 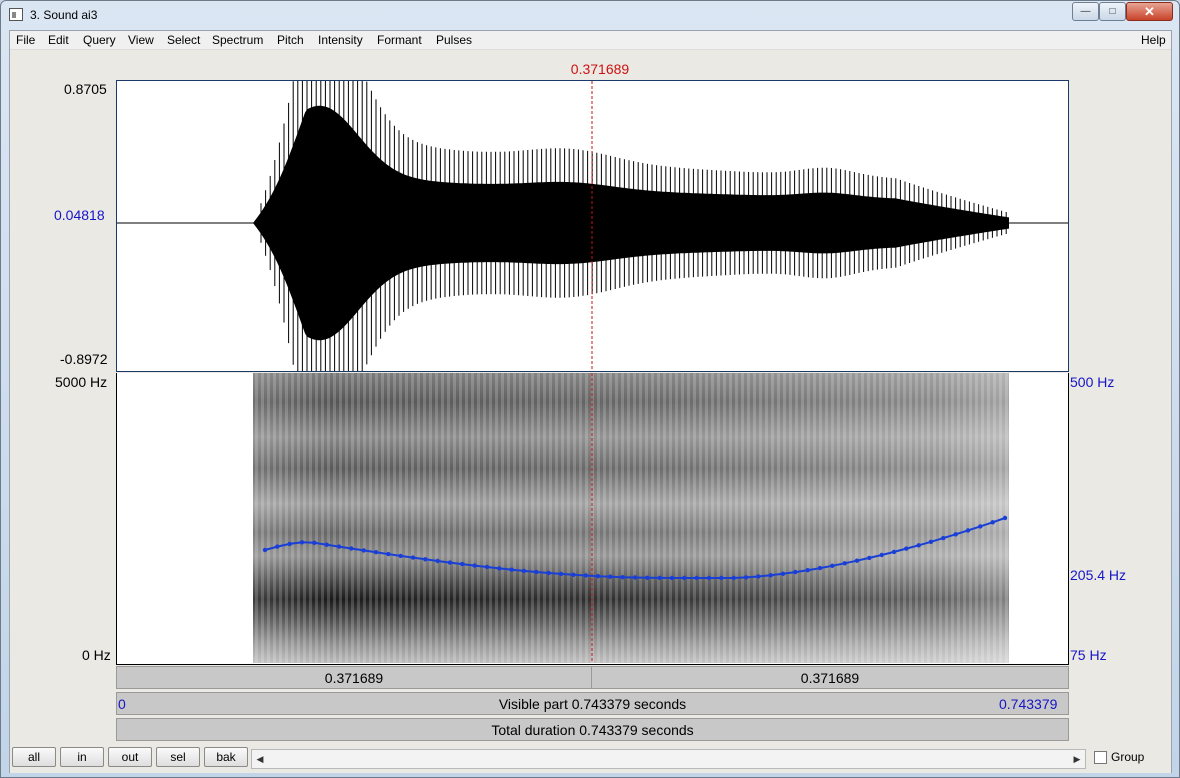 I want to click on menu-formant: Formant, so click(x=399, y=40).